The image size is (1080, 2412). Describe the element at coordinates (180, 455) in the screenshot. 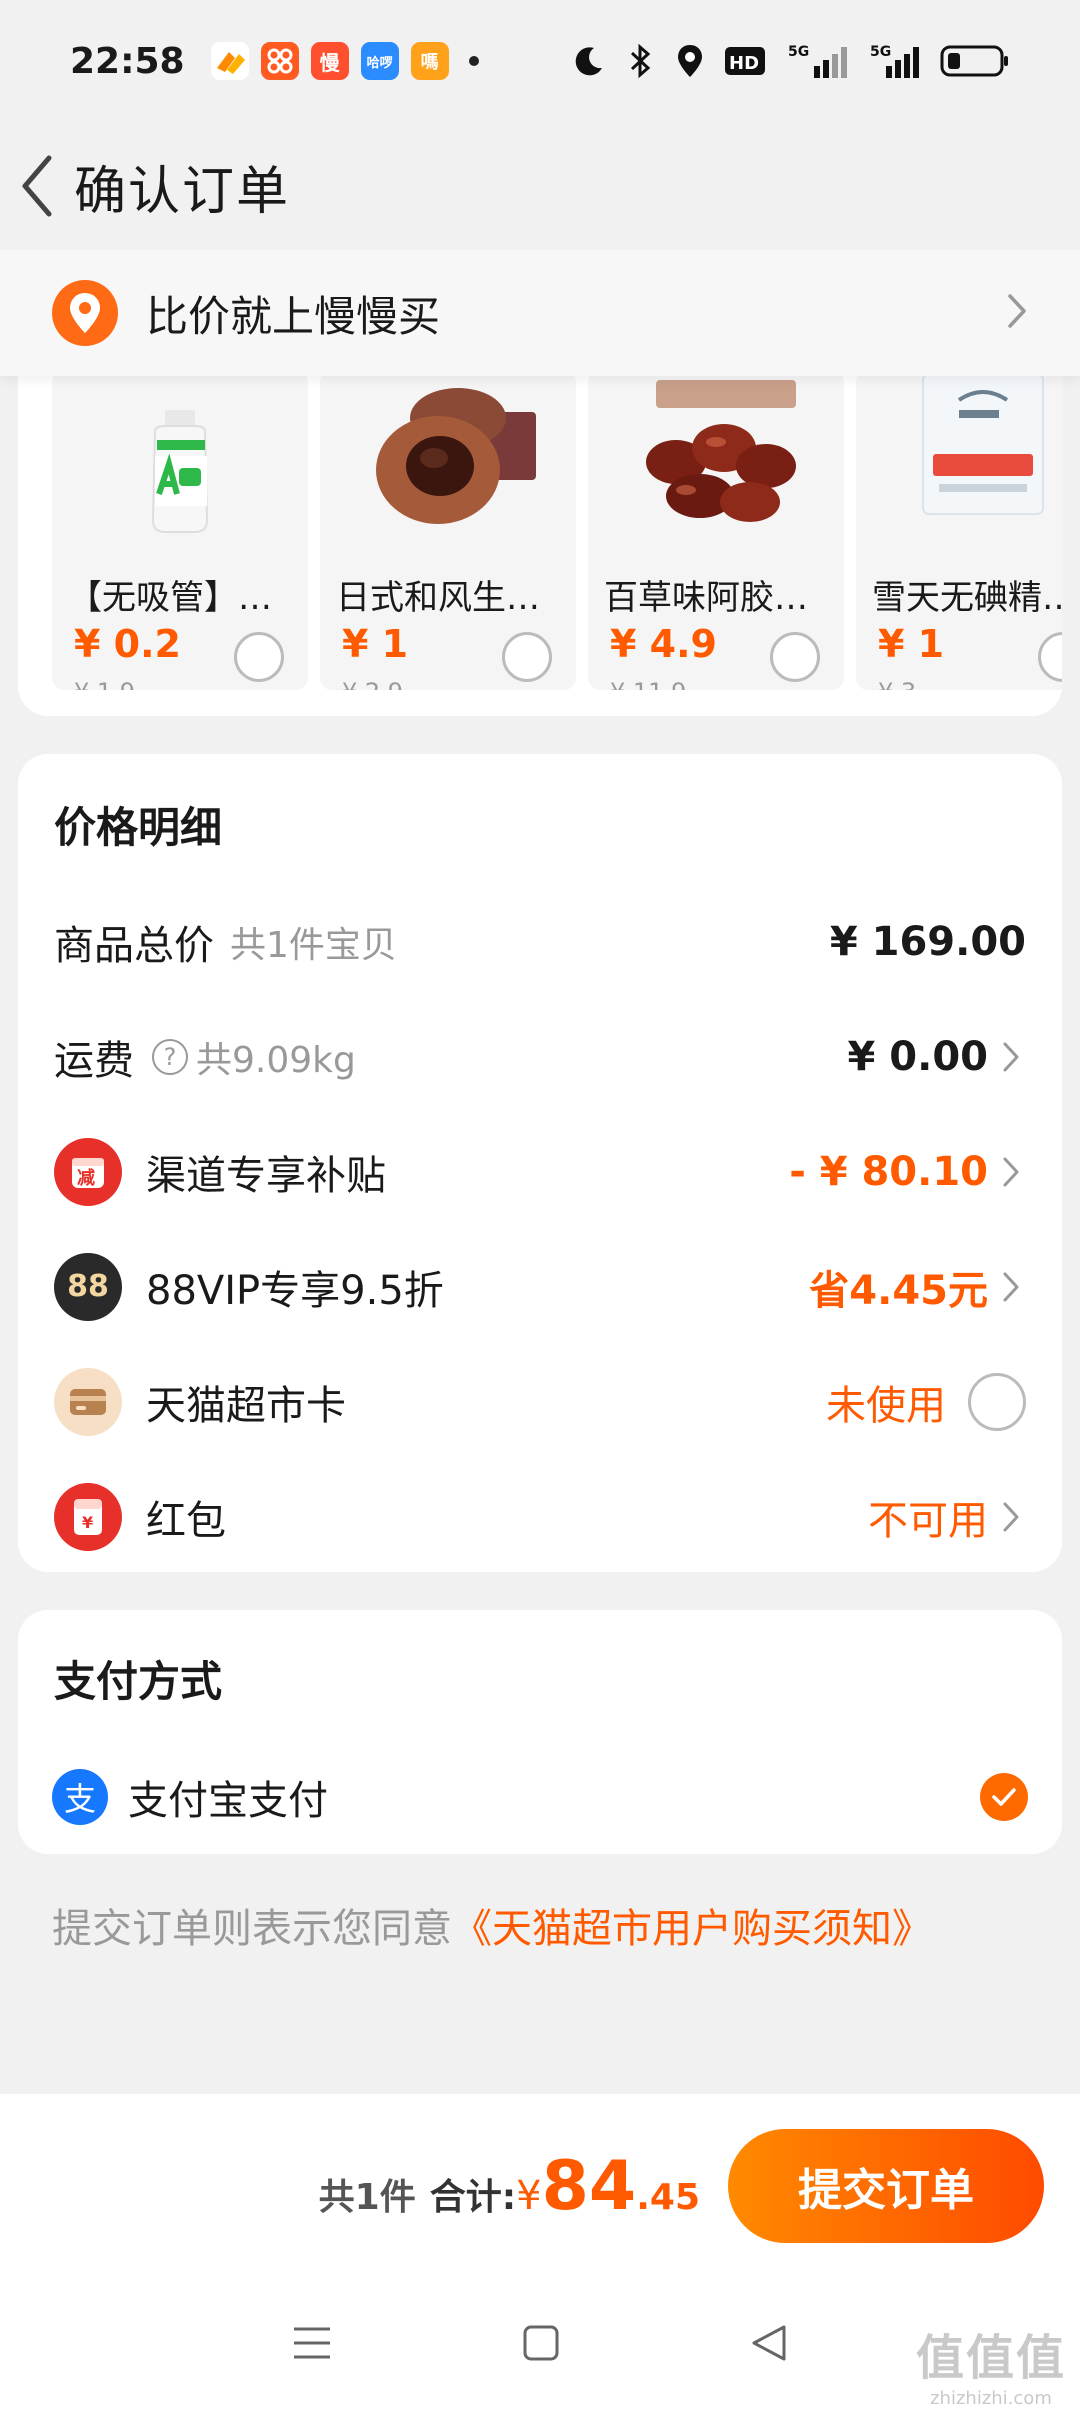

I see `milk-bottle-icon` at that location.